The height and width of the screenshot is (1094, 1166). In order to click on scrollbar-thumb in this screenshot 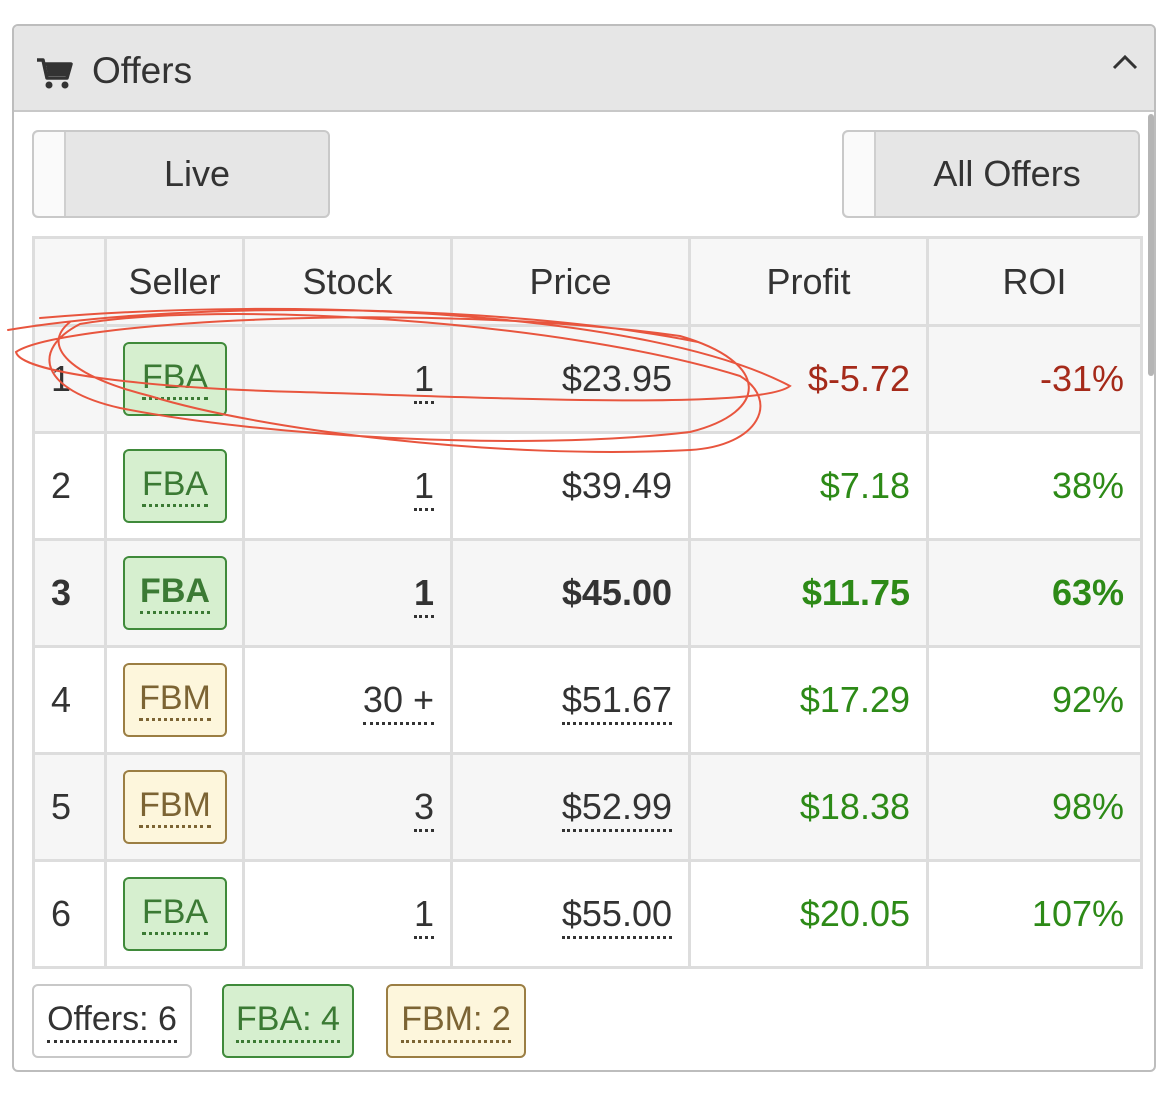, I will do `click(1151, 245)`.